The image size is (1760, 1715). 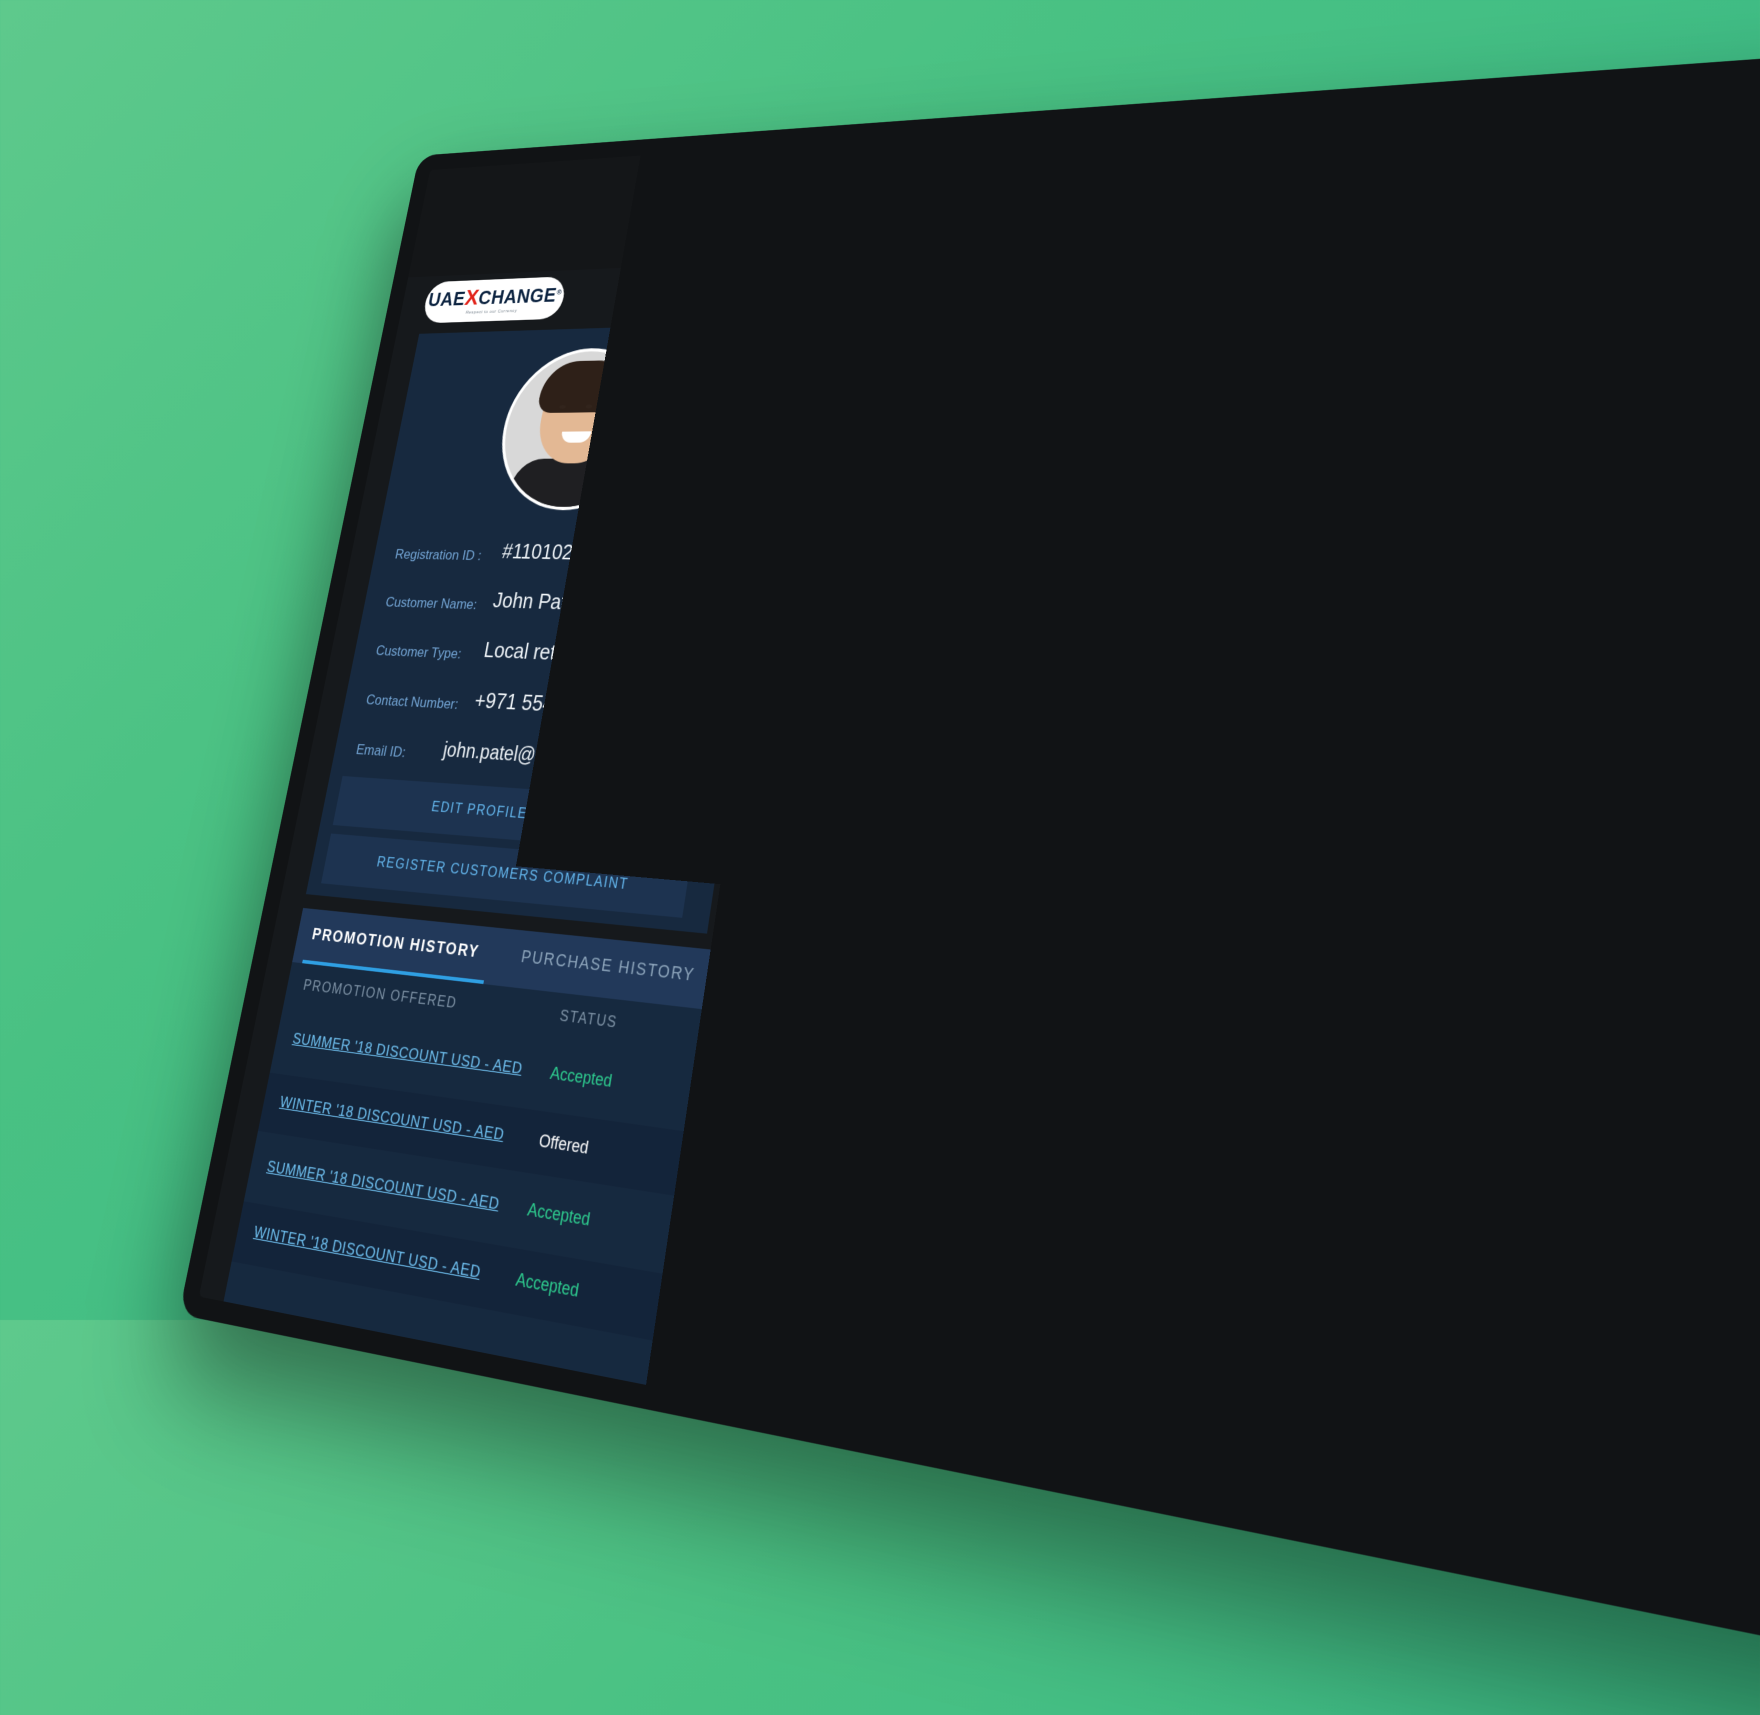 What do you see at coordinates (538, 755) in the screenshot?
I see `profile-field-value: john.patel@pentation.ae` at bounding box center [538, 755].